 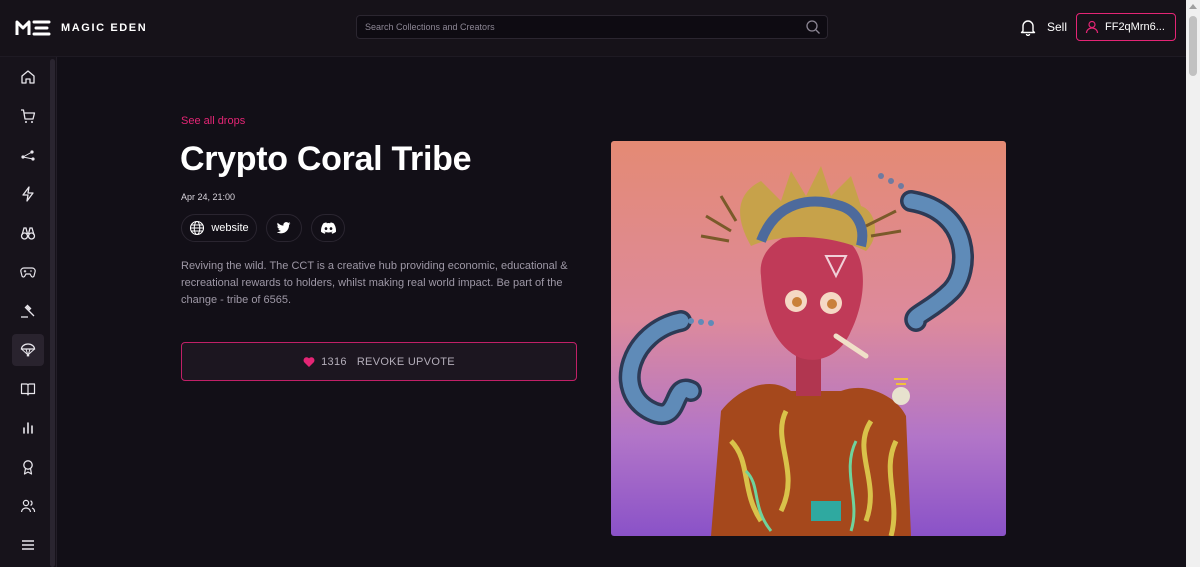 I want to click on menu-icon, so click(x=28, y=545).